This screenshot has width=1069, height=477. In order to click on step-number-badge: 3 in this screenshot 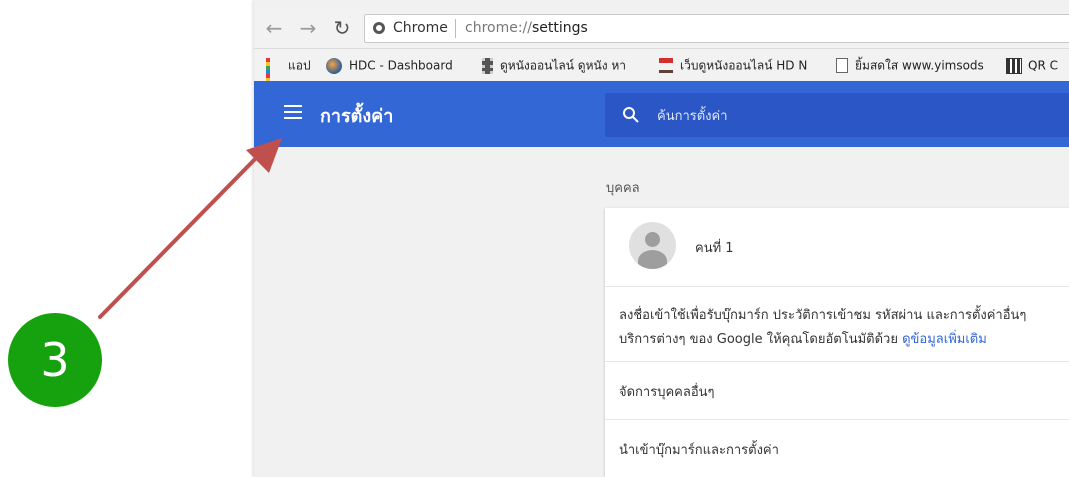, I will do `click(55, 360)`.